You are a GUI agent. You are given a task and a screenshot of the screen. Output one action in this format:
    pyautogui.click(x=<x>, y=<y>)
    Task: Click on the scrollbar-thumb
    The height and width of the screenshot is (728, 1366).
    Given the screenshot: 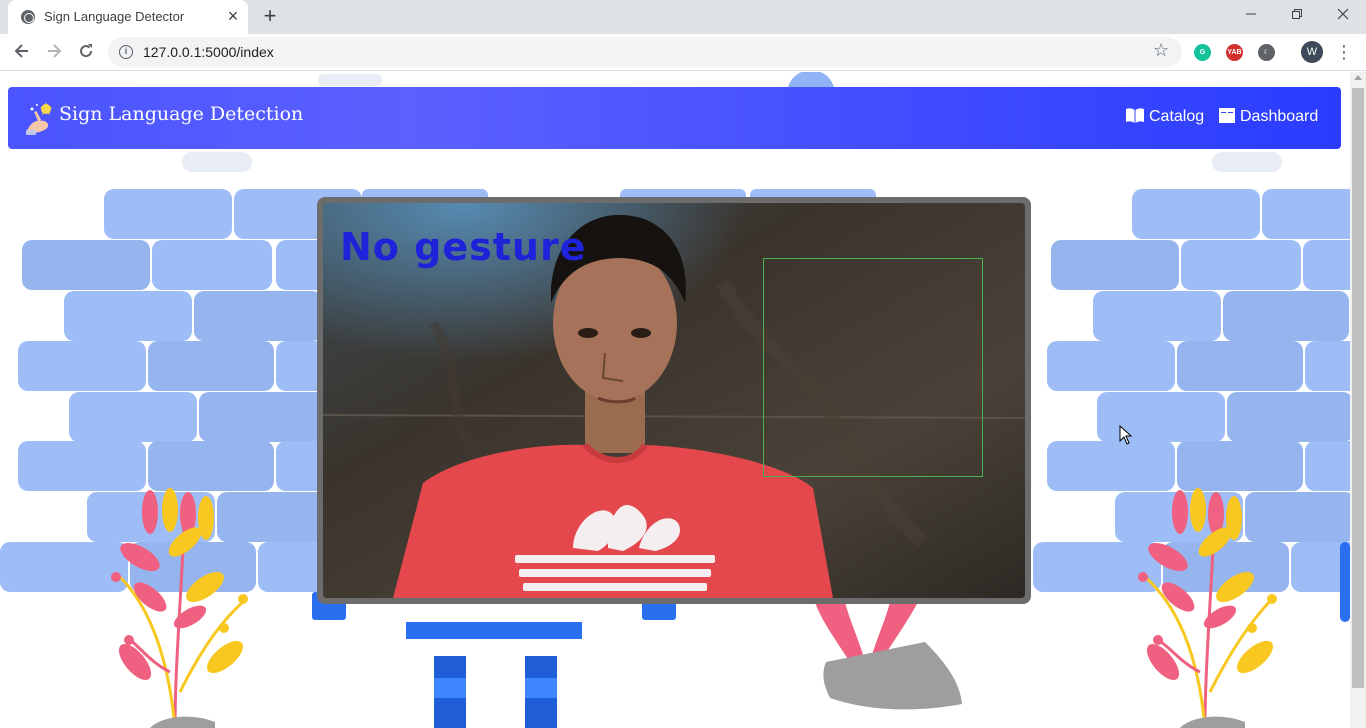 What is the action you would take?
    pyautogui.click(x=1358, y=388)
    